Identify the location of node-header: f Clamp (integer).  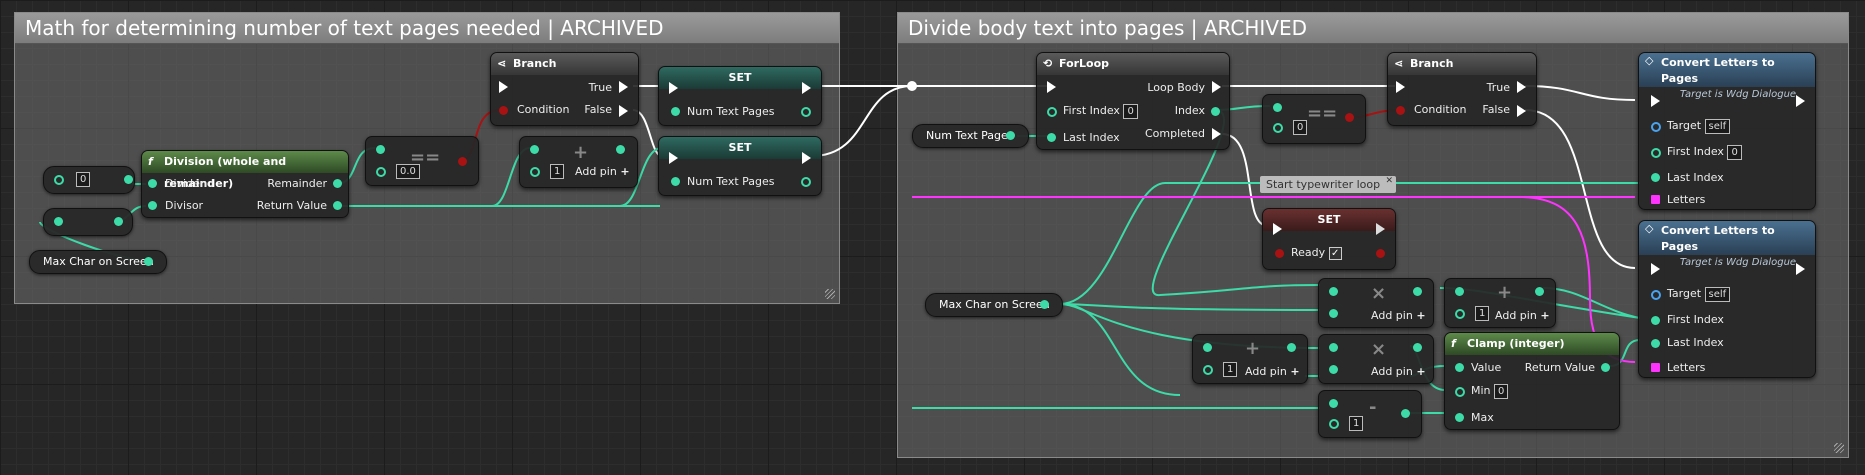
(1532, 344).